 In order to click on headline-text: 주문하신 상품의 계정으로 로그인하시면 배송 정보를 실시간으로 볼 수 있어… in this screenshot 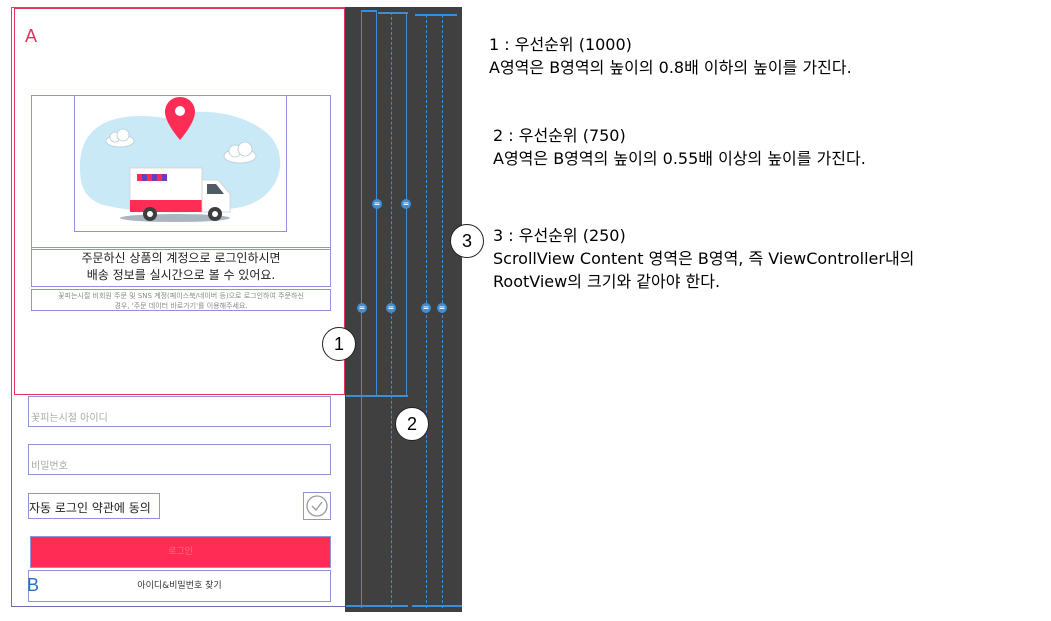, I will do `click(181, 267)`.